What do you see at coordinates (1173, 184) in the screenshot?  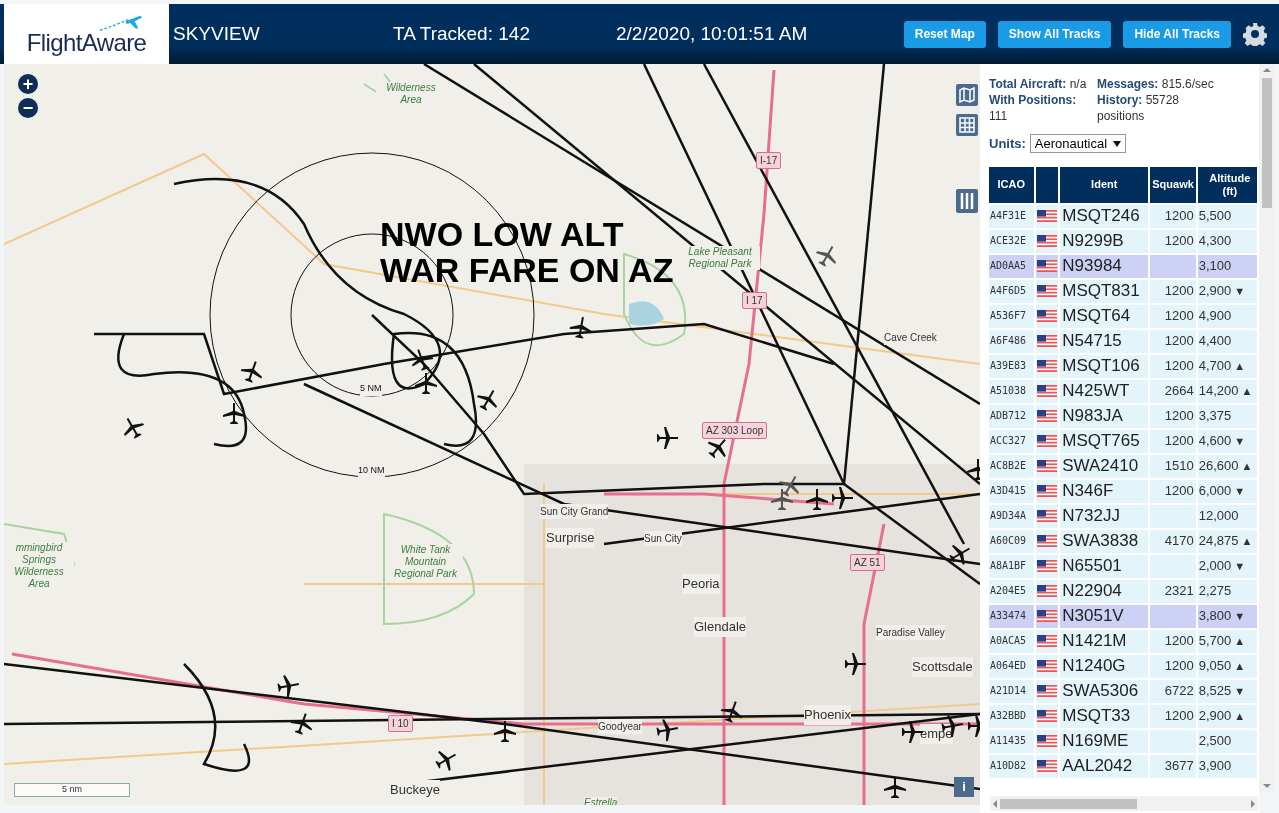 I see `column-header: Squawk` at bounding box center [1173, 184].